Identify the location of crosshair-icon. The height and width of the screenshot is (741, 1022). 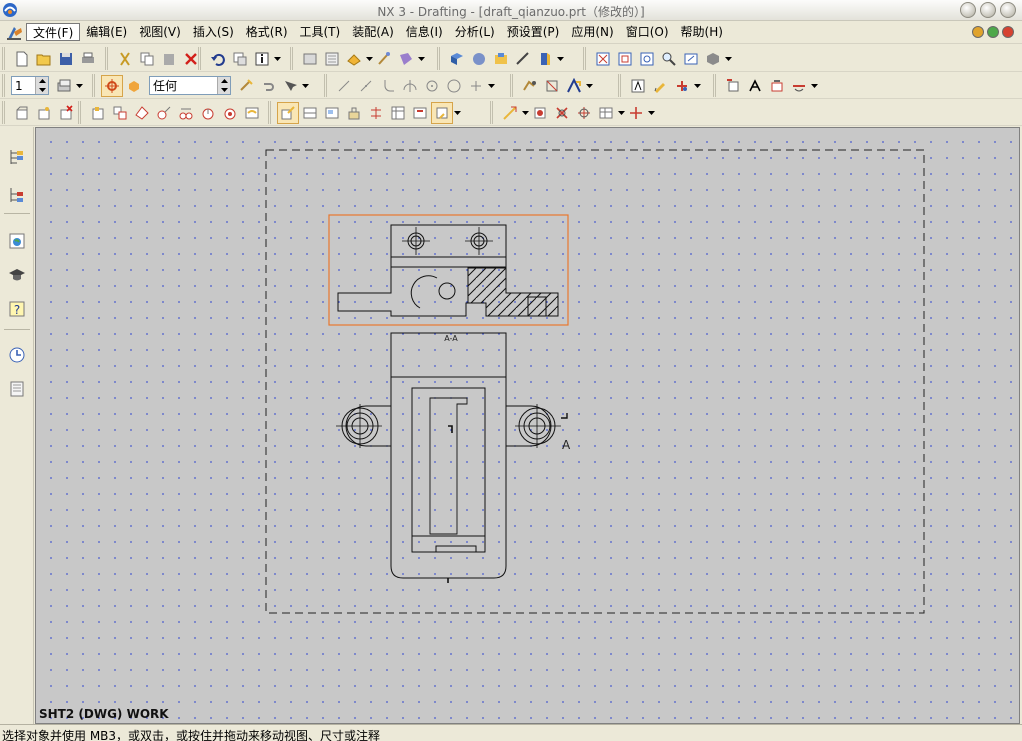
(636, 113).